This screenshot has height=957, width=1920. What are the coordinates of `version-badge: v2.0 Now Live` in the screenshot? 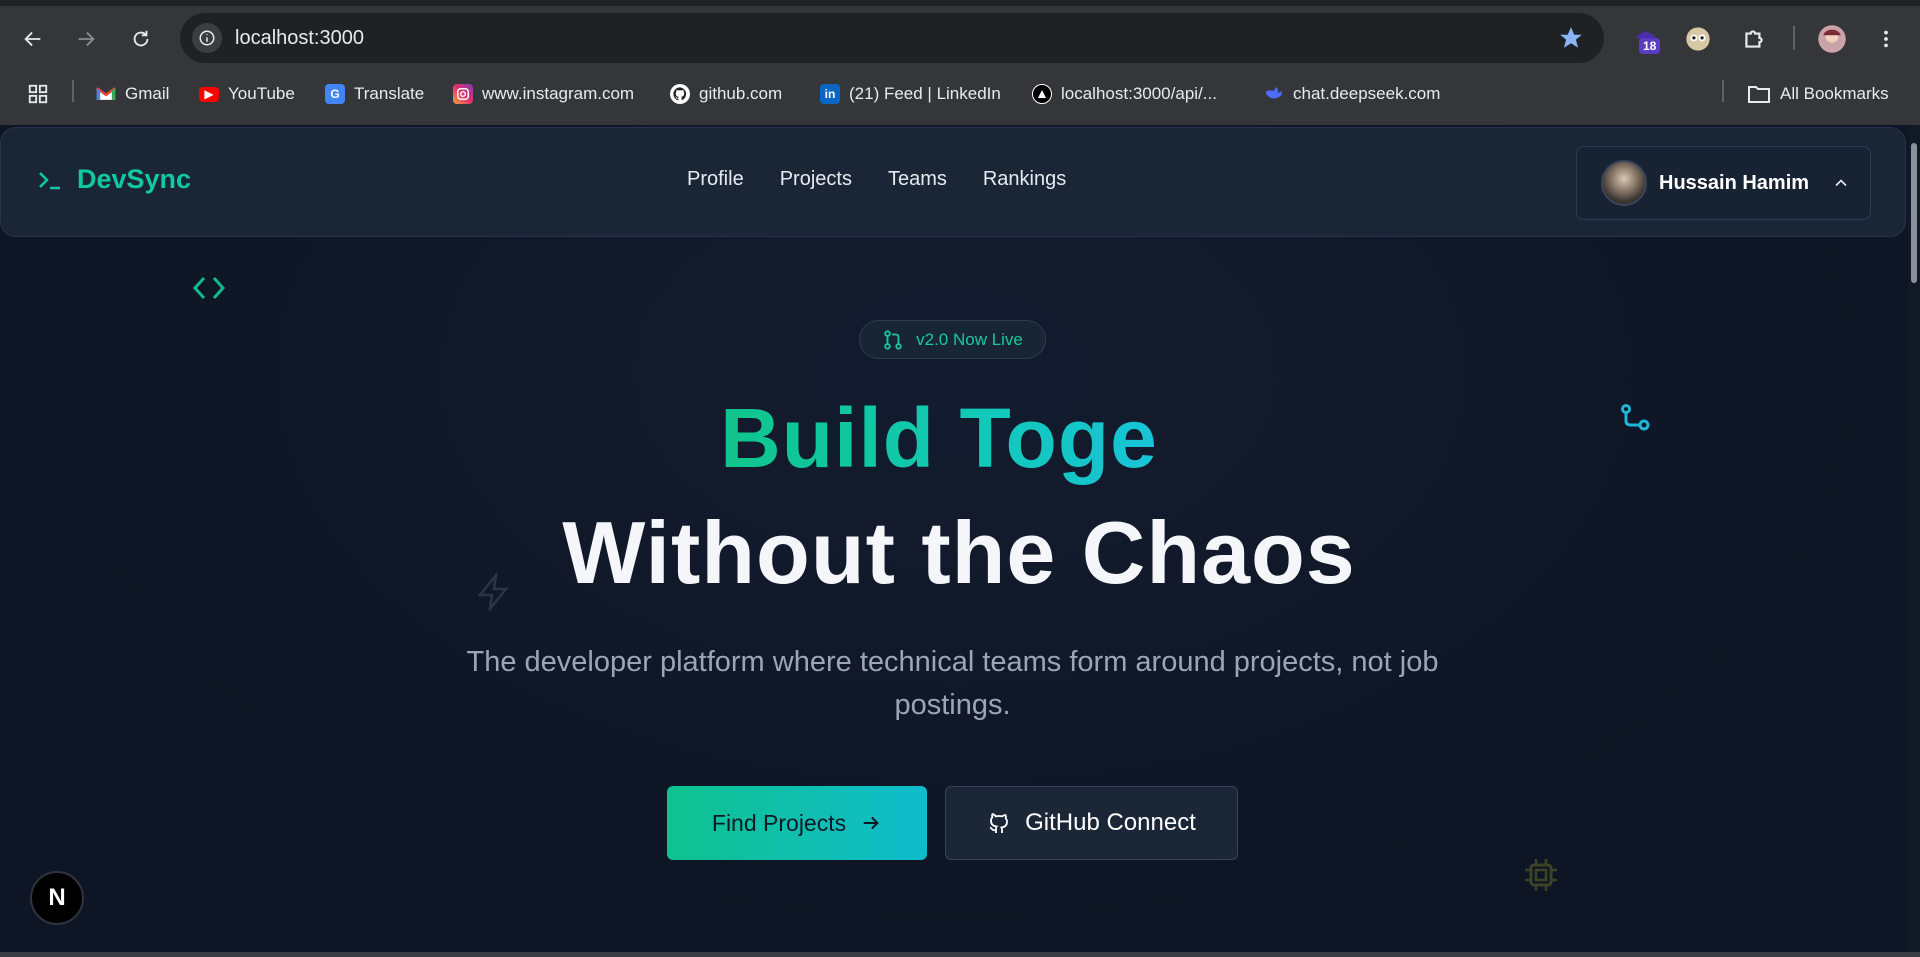 It's located at (952, 339).